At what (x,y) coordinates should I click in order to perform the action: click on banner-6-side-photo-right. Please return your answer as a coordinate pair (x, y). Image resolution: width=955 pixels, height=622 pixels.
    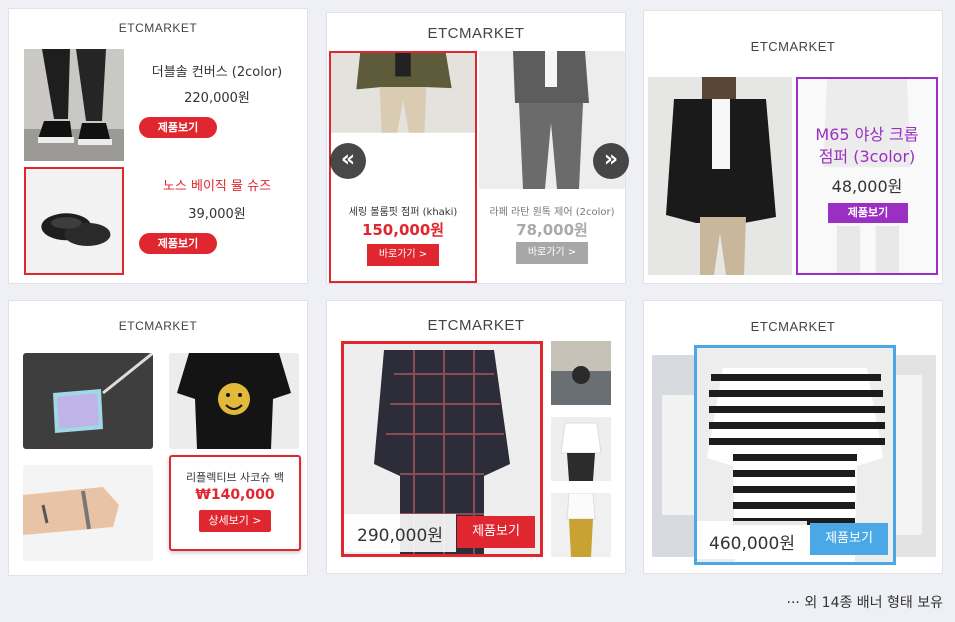
    Looking at the image, I should click on (914, 456).